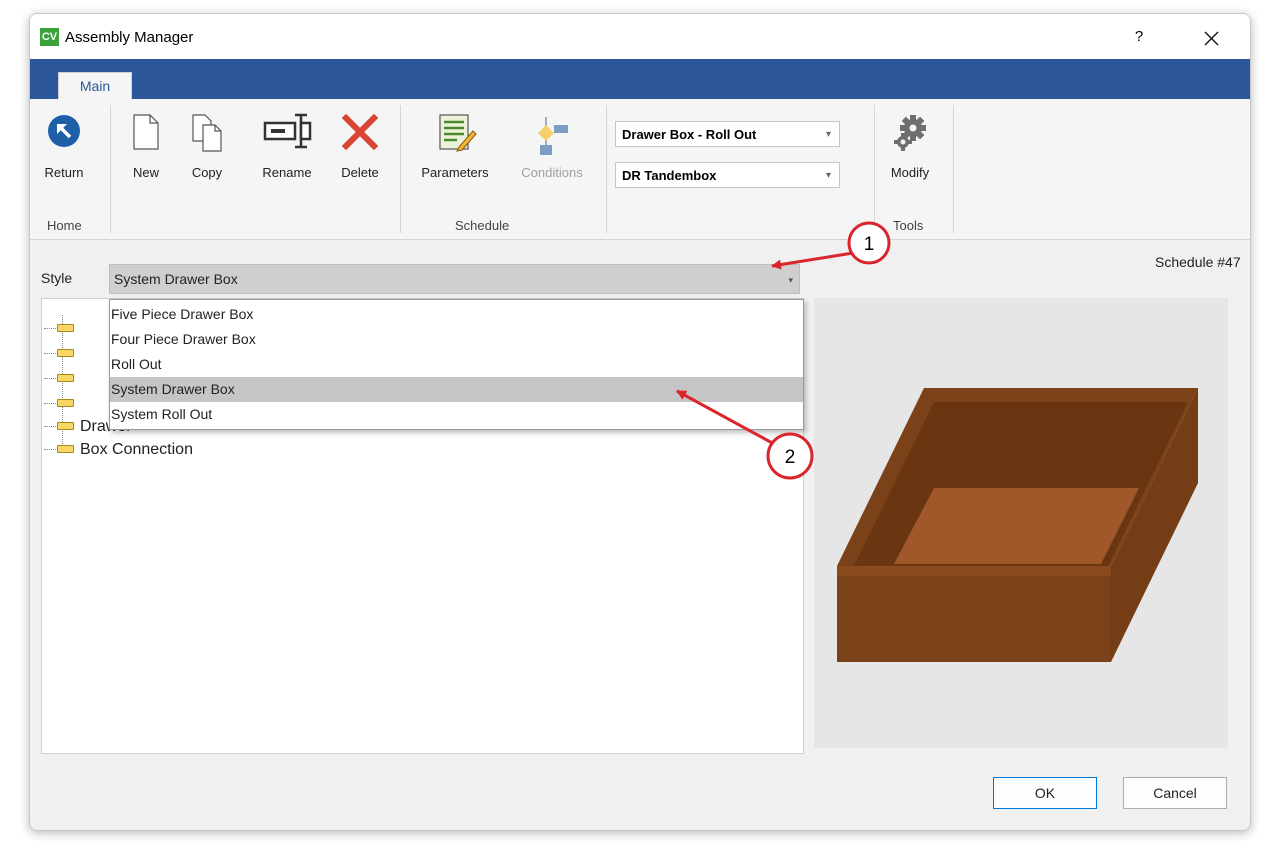  Describe the element at coordinates (726, 418) in the screenshot. I see `callout-2-arrow` at that location.